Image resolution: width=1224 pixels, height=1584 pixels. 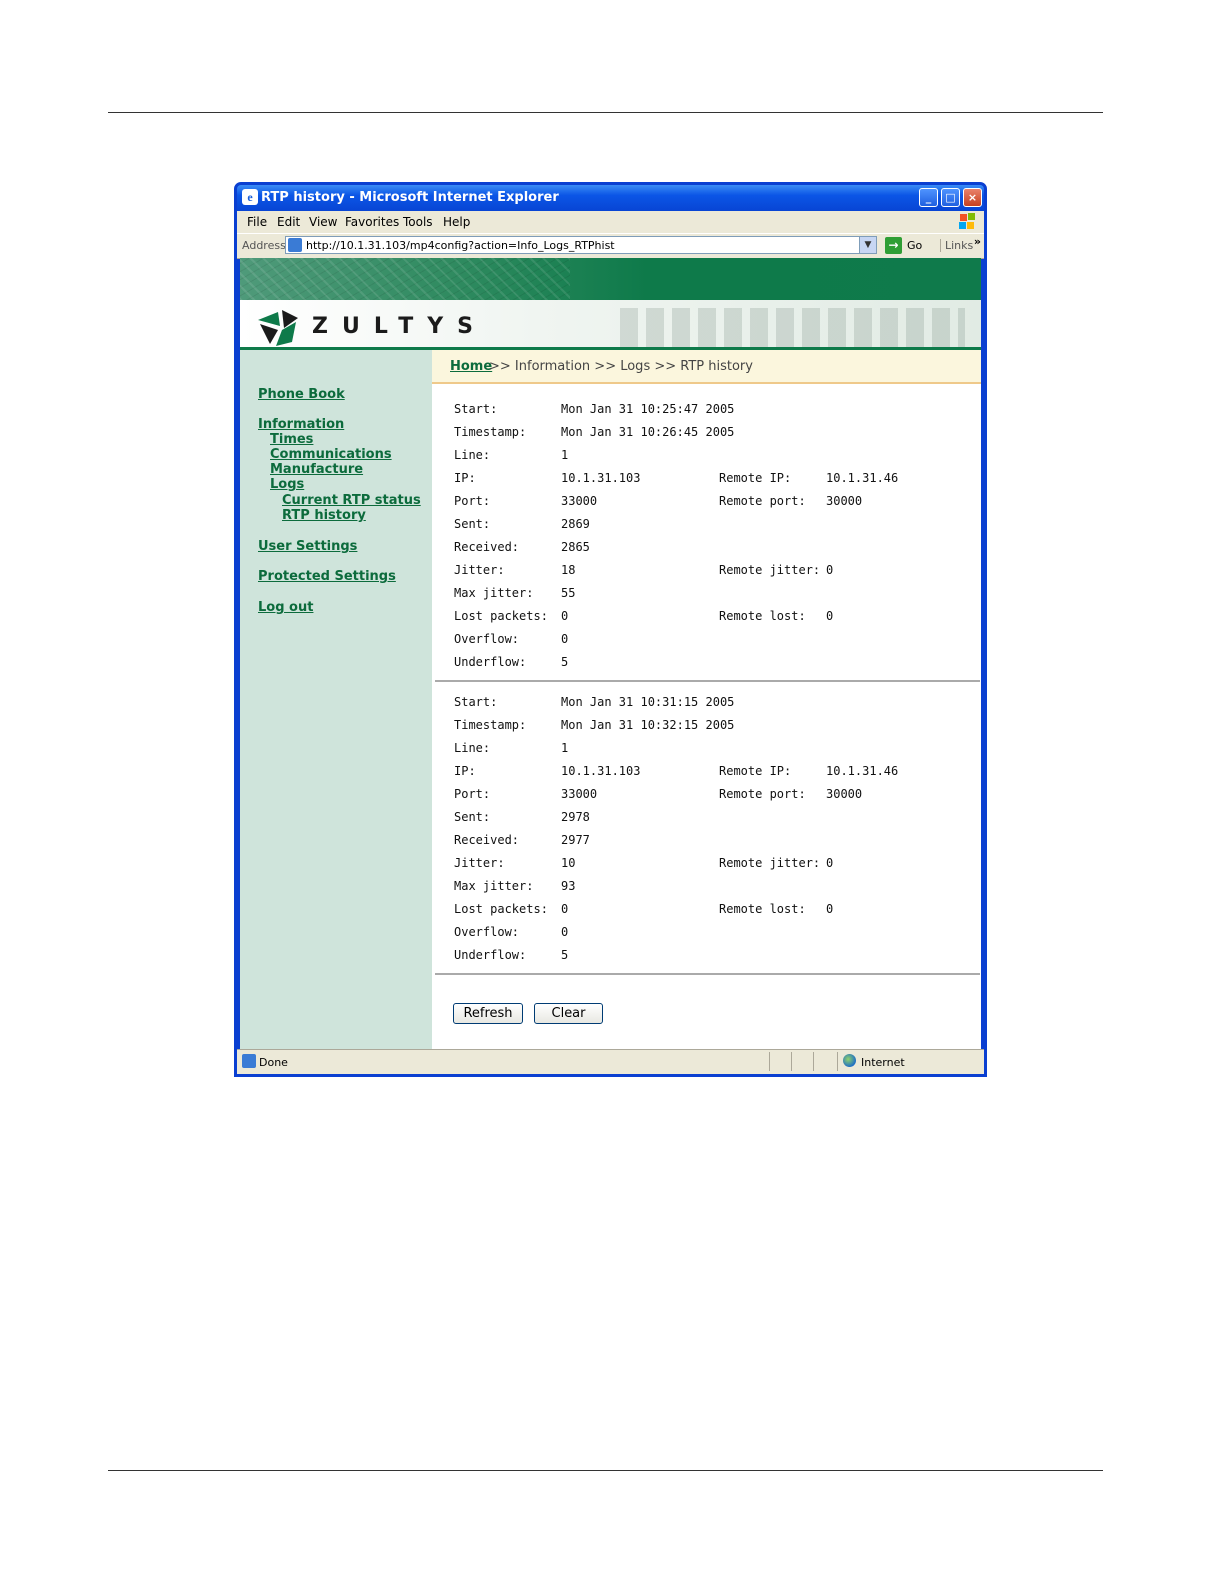 I want to click on page-top-rule, so click(x=605, y=112).